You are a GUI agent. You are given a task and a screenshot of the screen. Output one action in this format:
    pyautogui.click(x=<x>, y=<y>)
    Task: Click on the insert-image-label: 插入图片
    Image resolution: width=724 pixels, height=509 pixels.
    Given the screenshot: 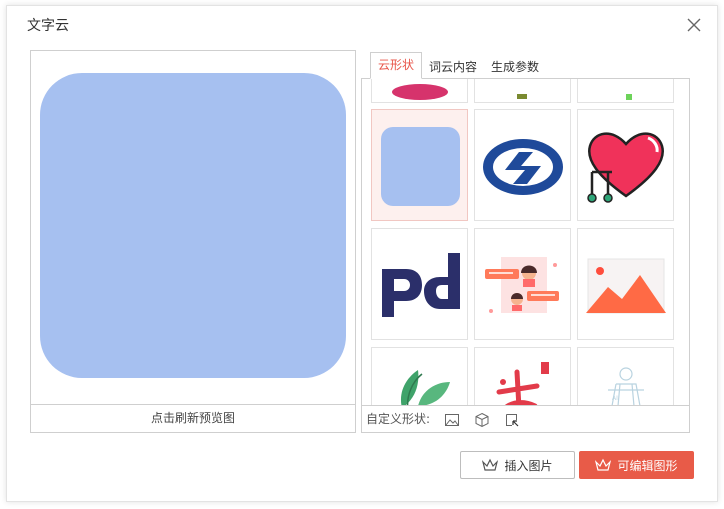 What is the action you would take?
    pyautogui.click(x=528, y=465)
    